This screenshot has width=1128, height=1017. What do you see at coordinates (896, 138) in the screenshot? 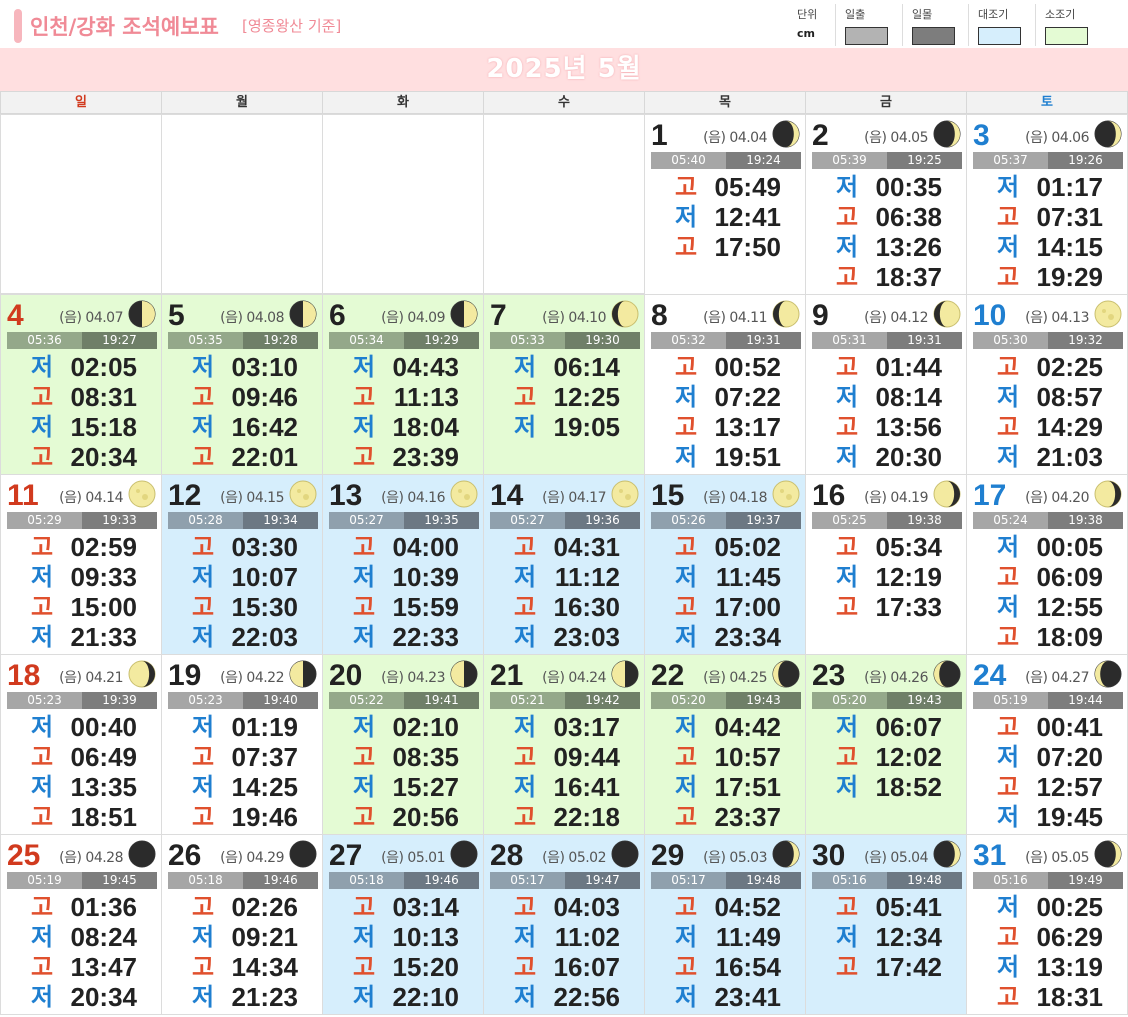
I see `lunar-date: (음) 04.05` at bounding box center [896, 138].